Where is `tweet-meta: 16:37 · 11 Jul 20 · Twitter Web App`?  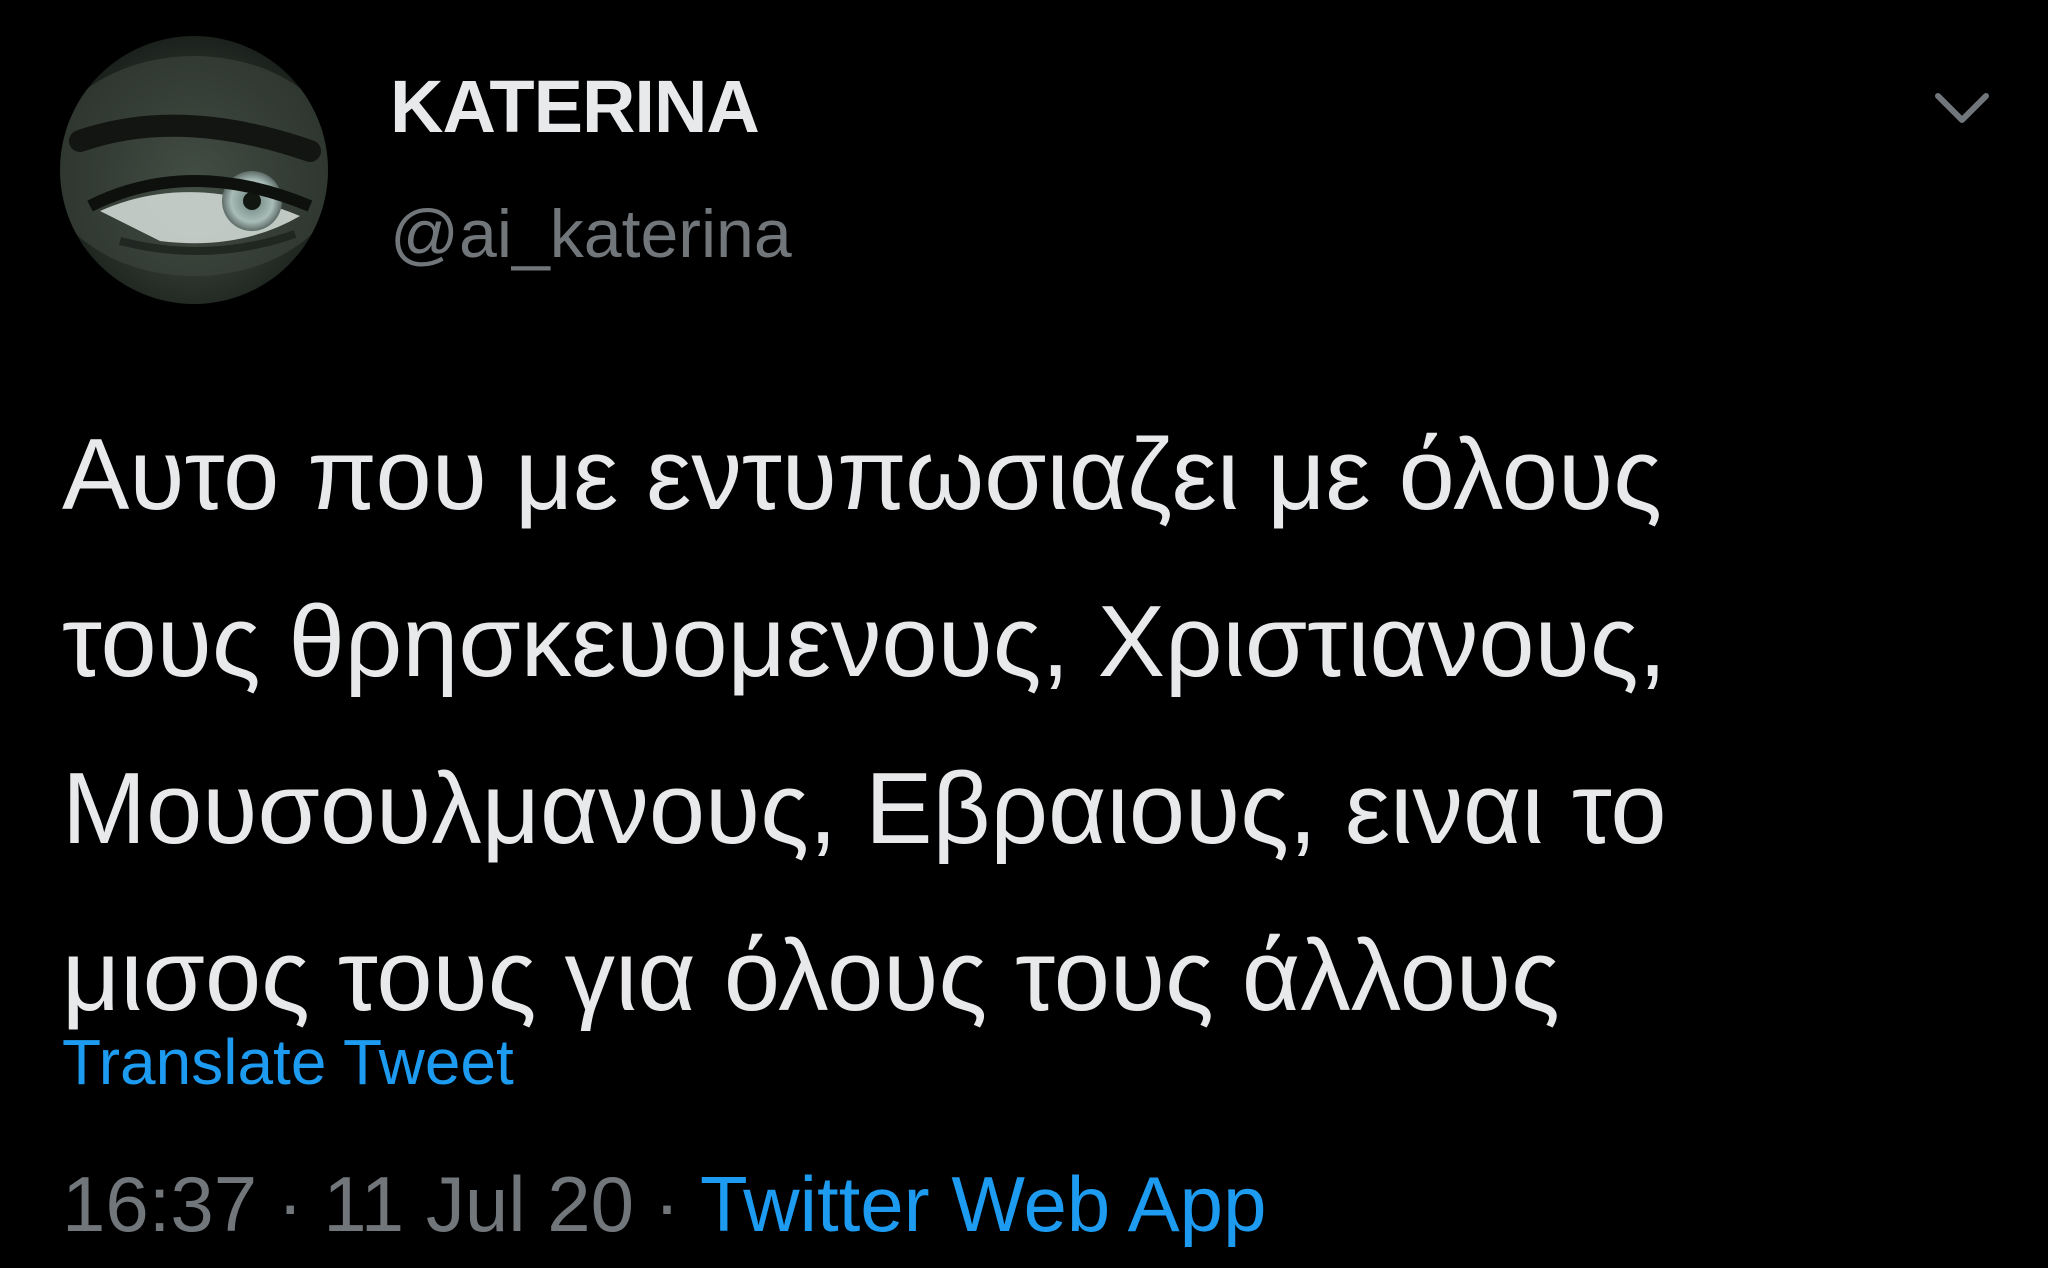
tweet-meta: 16:37 · 11 Jul 20 · Twitter Web App is located at coordinates (664, 1204).